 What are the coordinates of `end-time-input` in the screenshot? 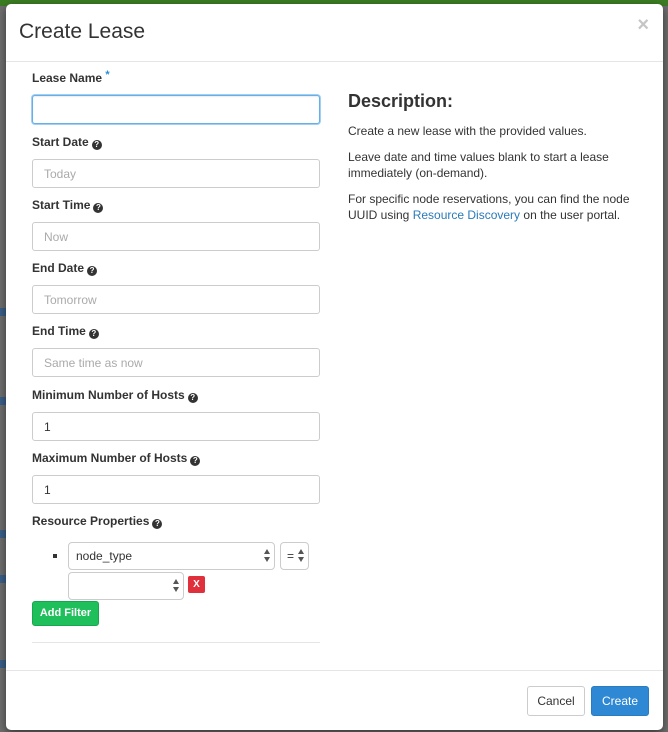 It's located at (176, 362).